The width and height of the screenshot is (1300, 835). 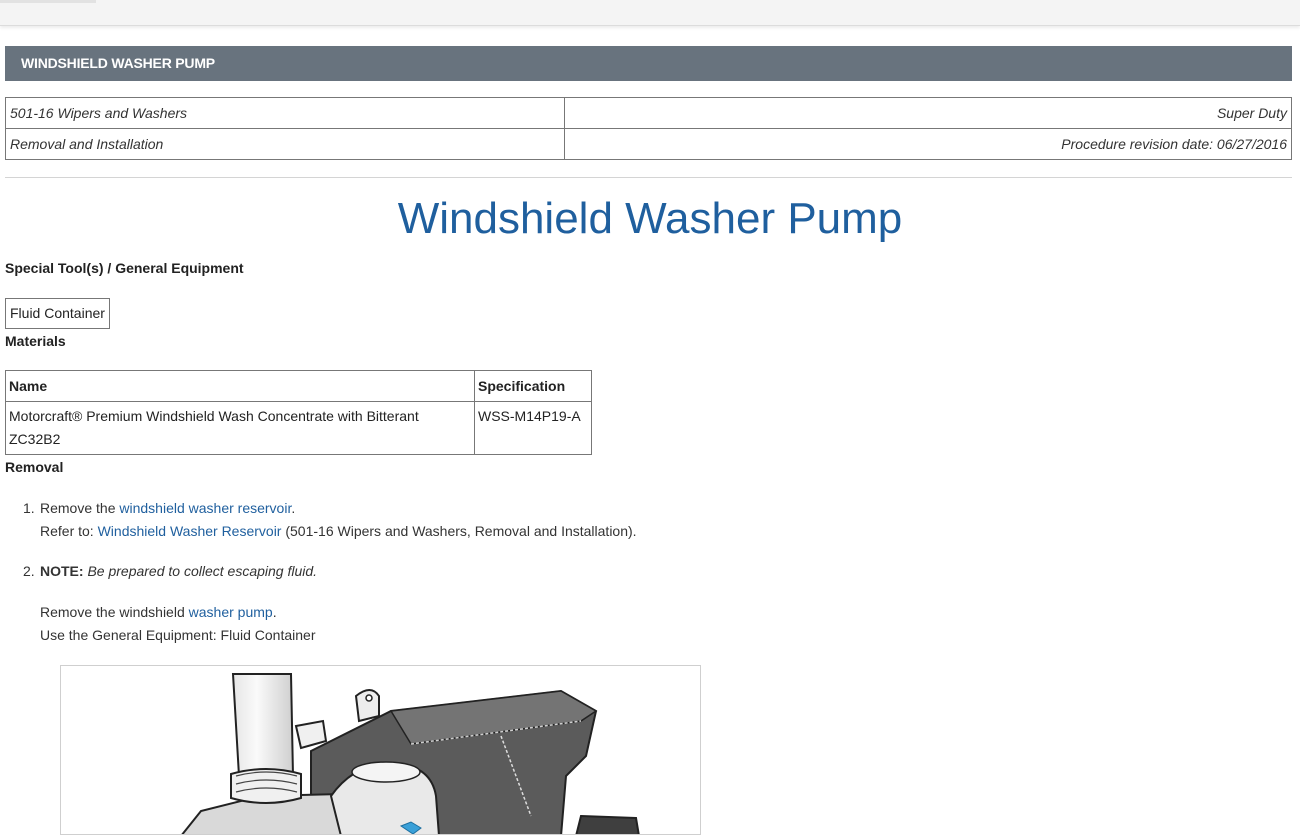 I want to click on removal-heading: Removal, so click(x=34, y=467).